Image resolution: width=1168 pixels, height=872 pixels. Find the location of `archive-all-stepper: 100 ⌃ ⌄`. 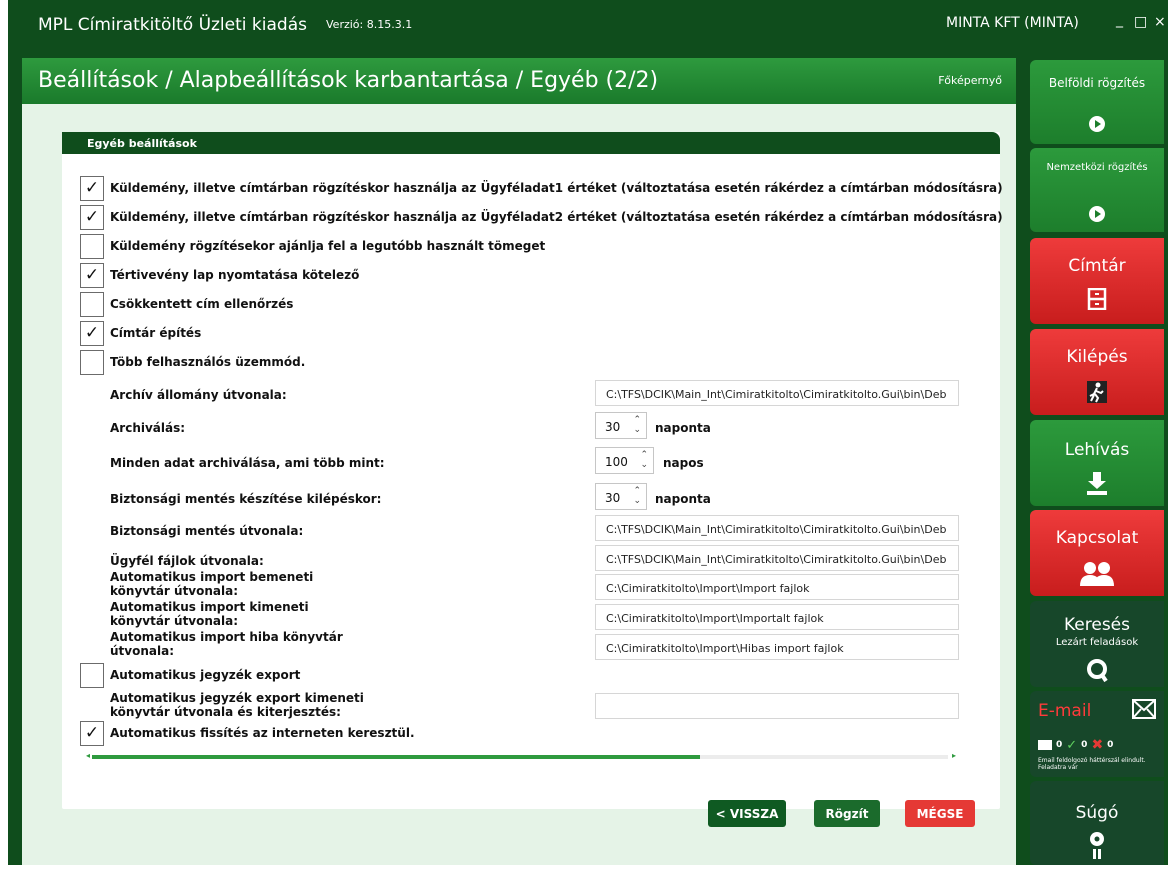

archive-all-stepper: 100 ⌃ ⌄ is located at coordinates (624, 460).